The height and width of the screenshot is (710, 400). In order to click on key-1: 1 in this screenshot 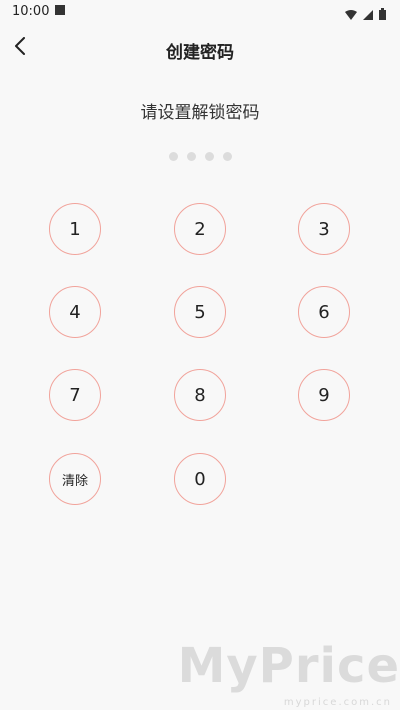, I will do `click(75, 229)`.